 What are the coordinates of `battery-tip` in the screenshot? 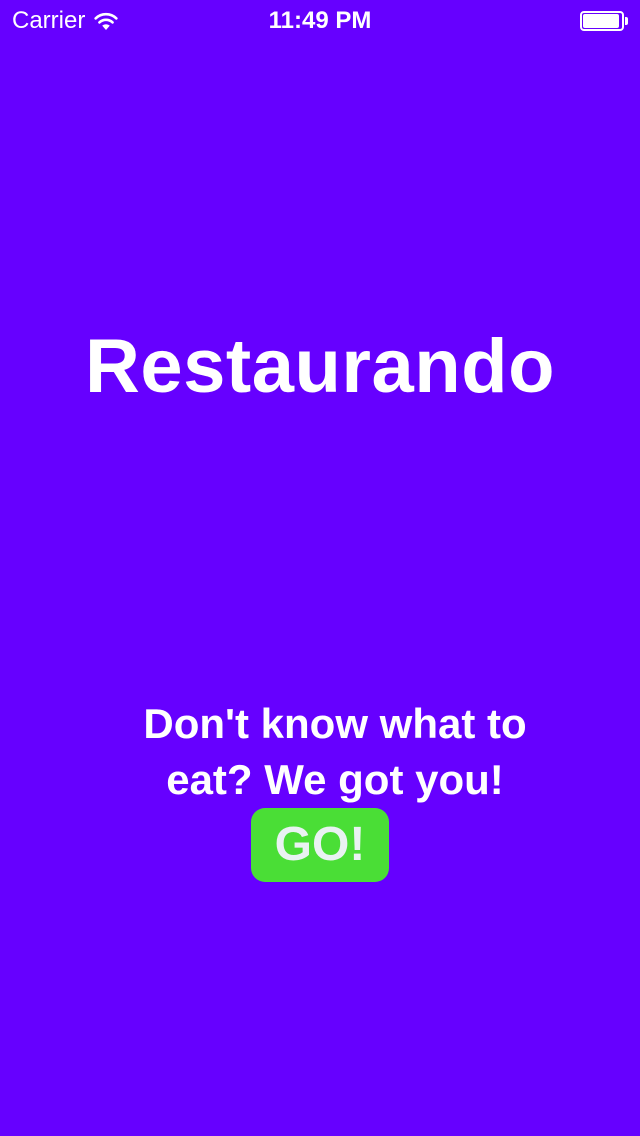 It's located at (626, 21).